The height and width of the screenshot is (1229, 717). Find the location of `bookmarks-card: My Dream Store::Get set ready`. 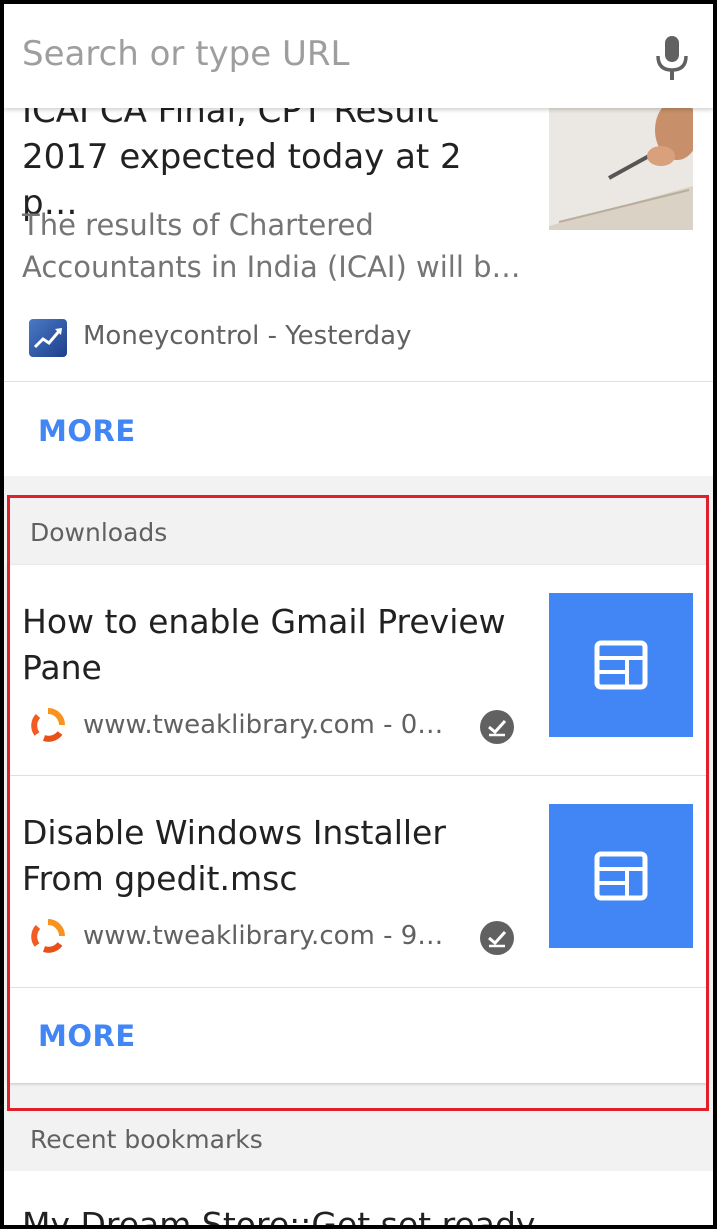

bookmarks-card: My Dream Store::Get set ready is located at coordinates (358, 1200).